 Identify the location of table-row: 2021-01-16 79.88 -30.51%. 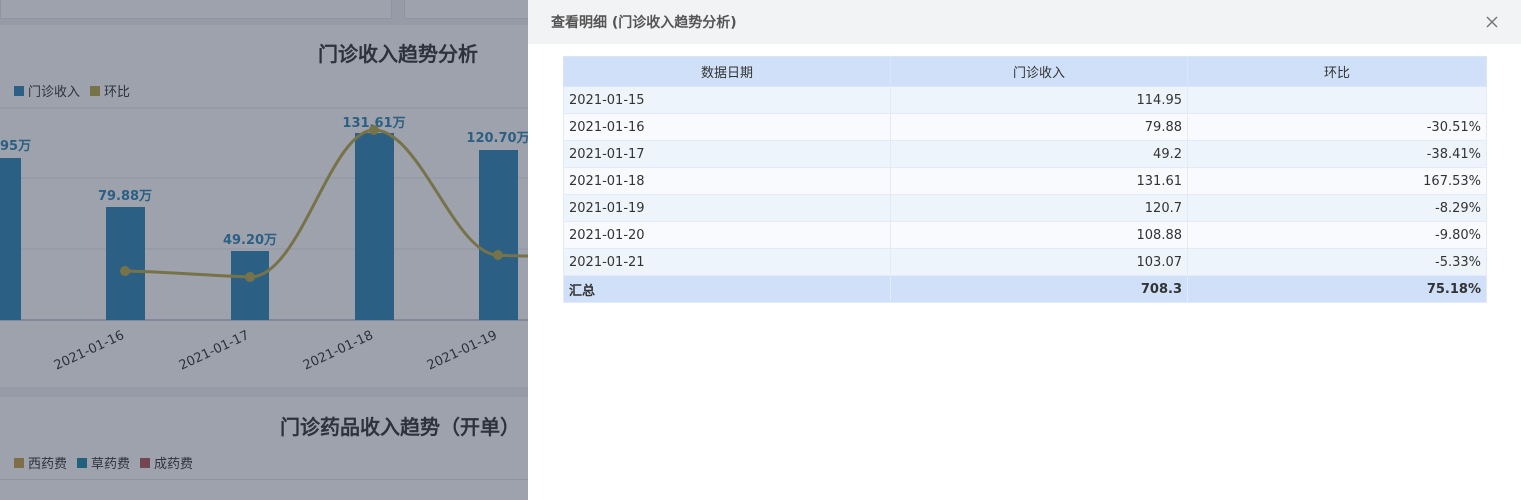
(1025, 127).